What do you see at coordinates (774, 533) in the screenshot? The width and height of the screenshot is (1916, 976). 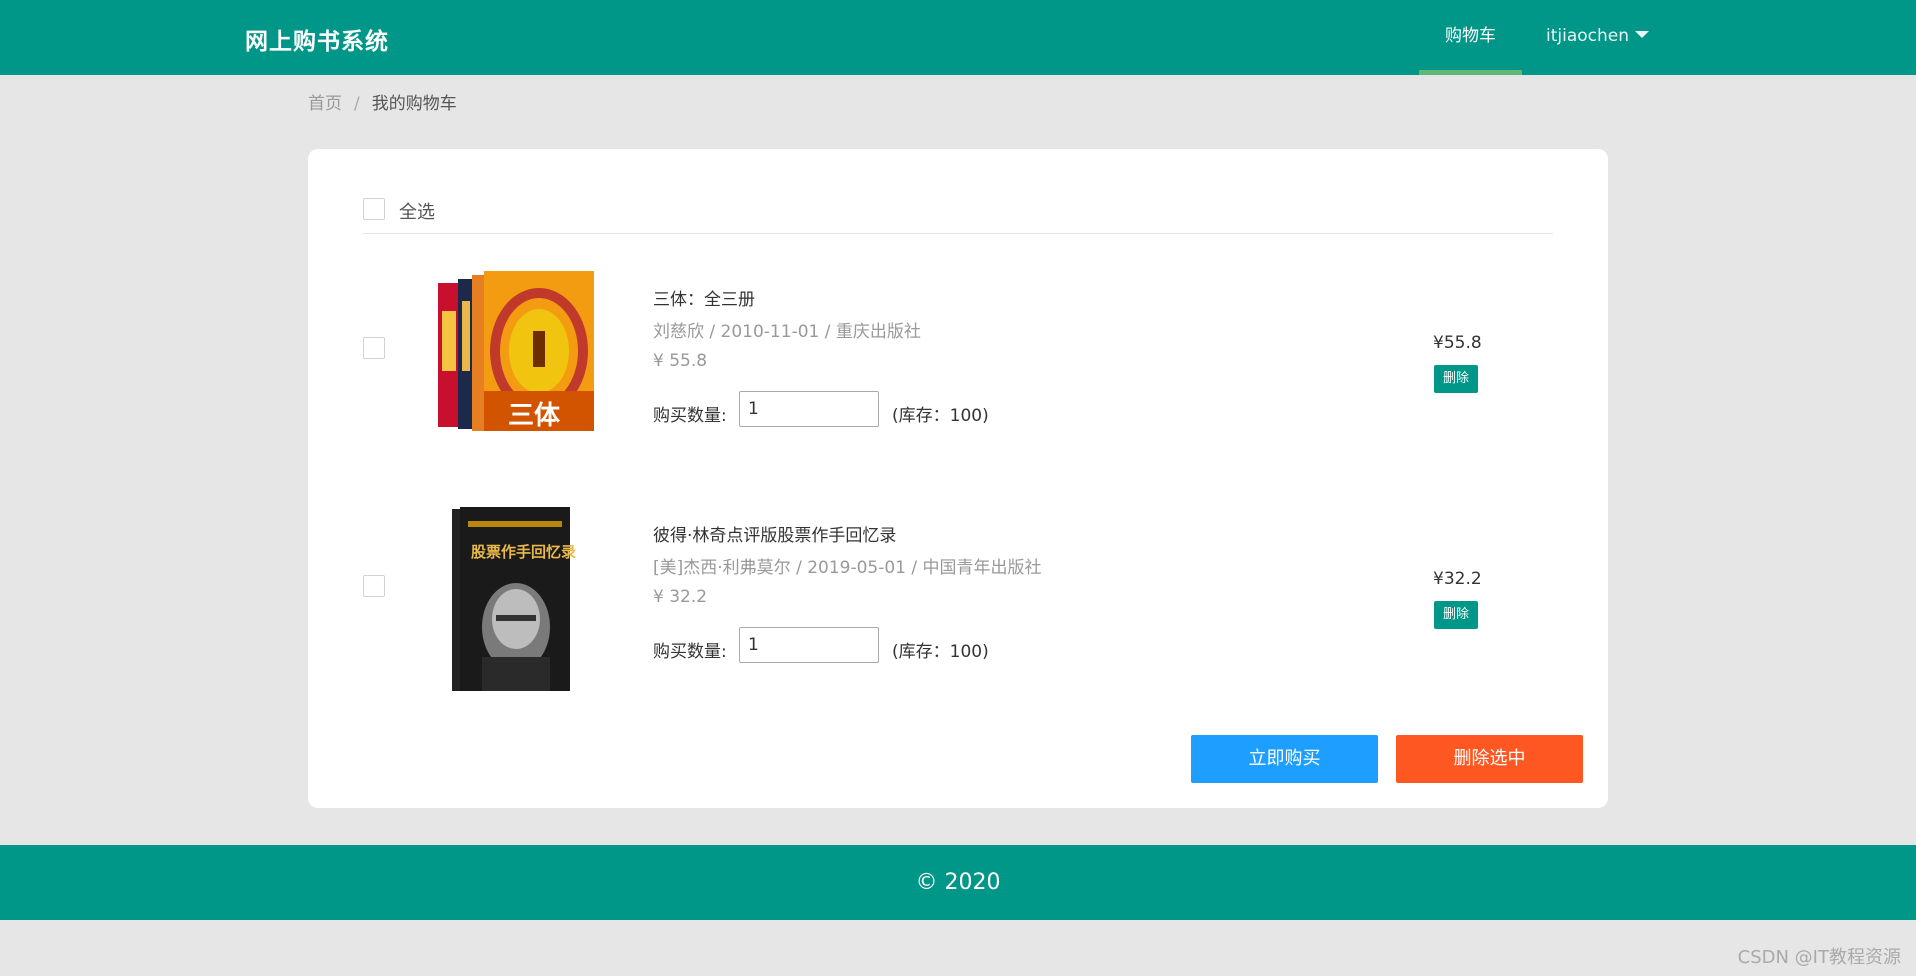 I see `book-title: 彼得·林奇点评版股票作手回忆录` at bounding box center [774, 533].